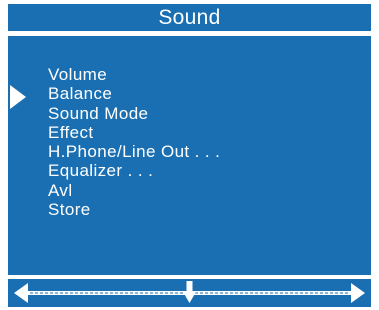 This screenshot has width=379, height=310. What do you see at coordinates (21, 293) in the screenshot?
I see `arrow-left-icon` at bounding box center [21, 293].